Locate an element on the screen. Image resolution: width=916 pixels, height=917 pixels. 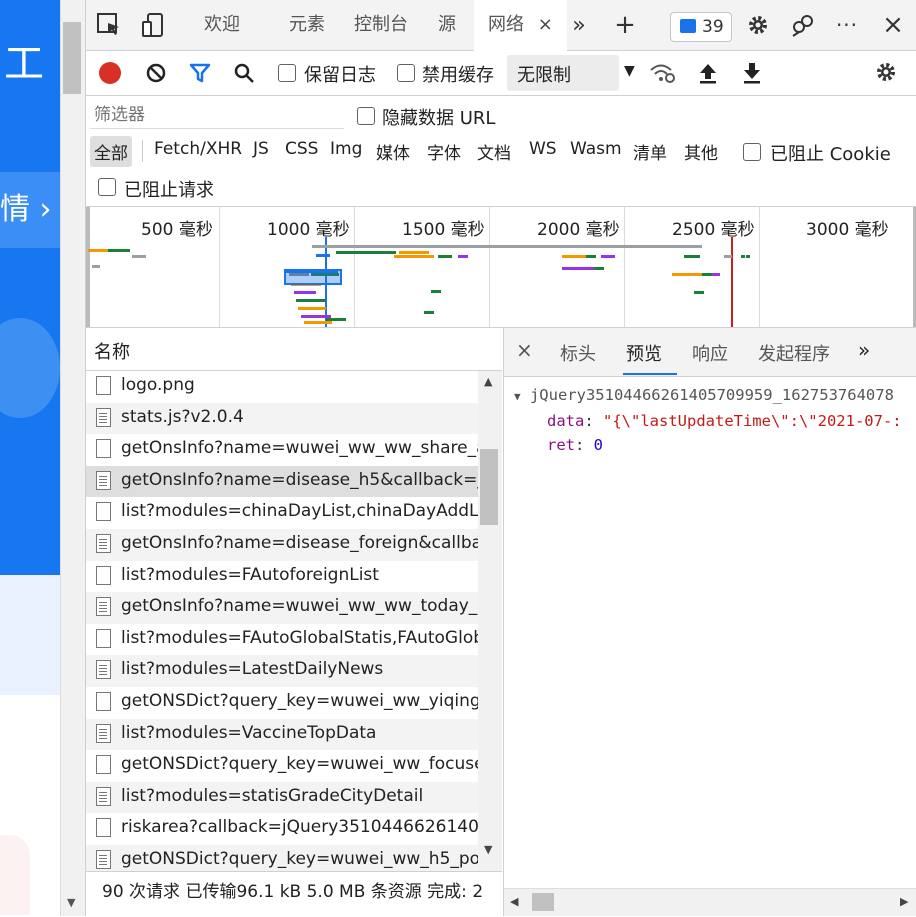
filter-icon is located at coordinates (200, 75).